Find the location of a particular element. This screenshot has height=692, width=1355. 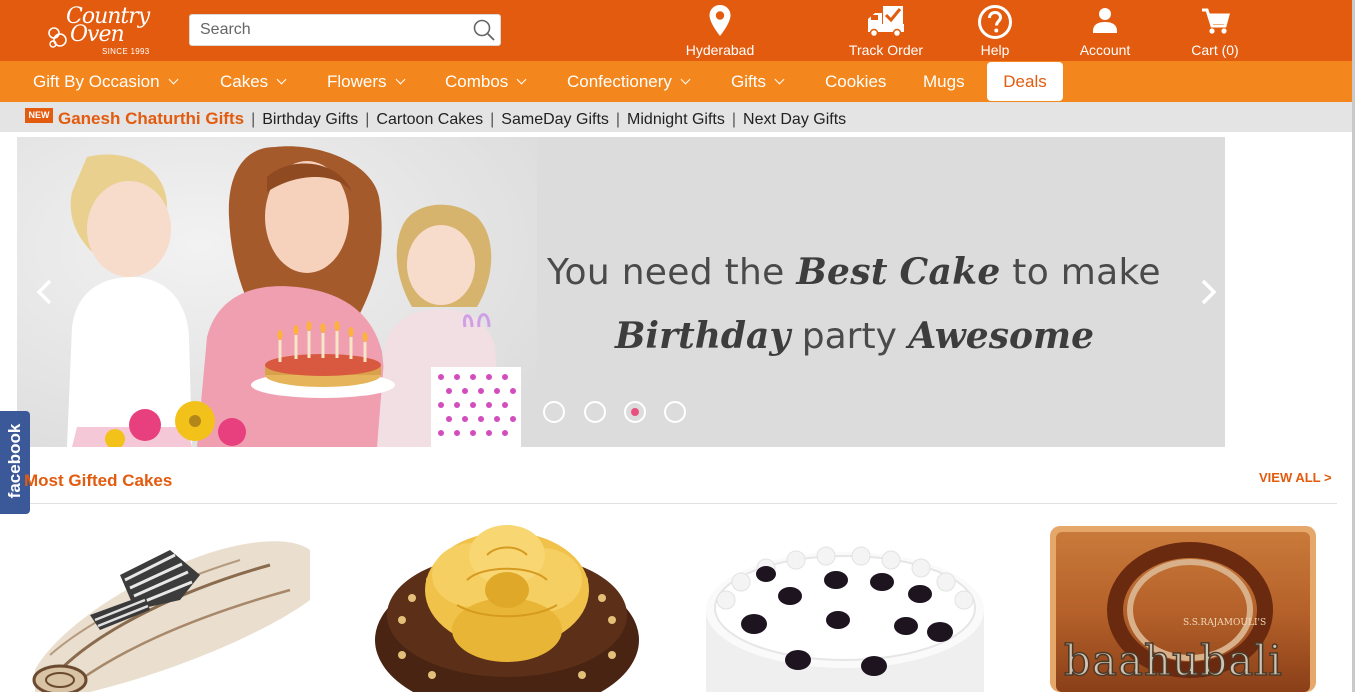

nav-track-order: Track Order is located at coordinates (886, 32).